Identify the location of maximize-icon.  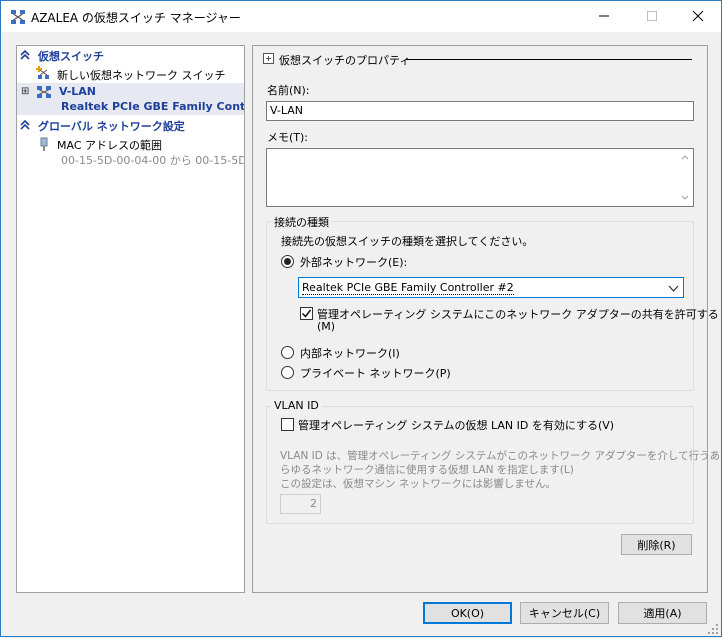
(652, 16).